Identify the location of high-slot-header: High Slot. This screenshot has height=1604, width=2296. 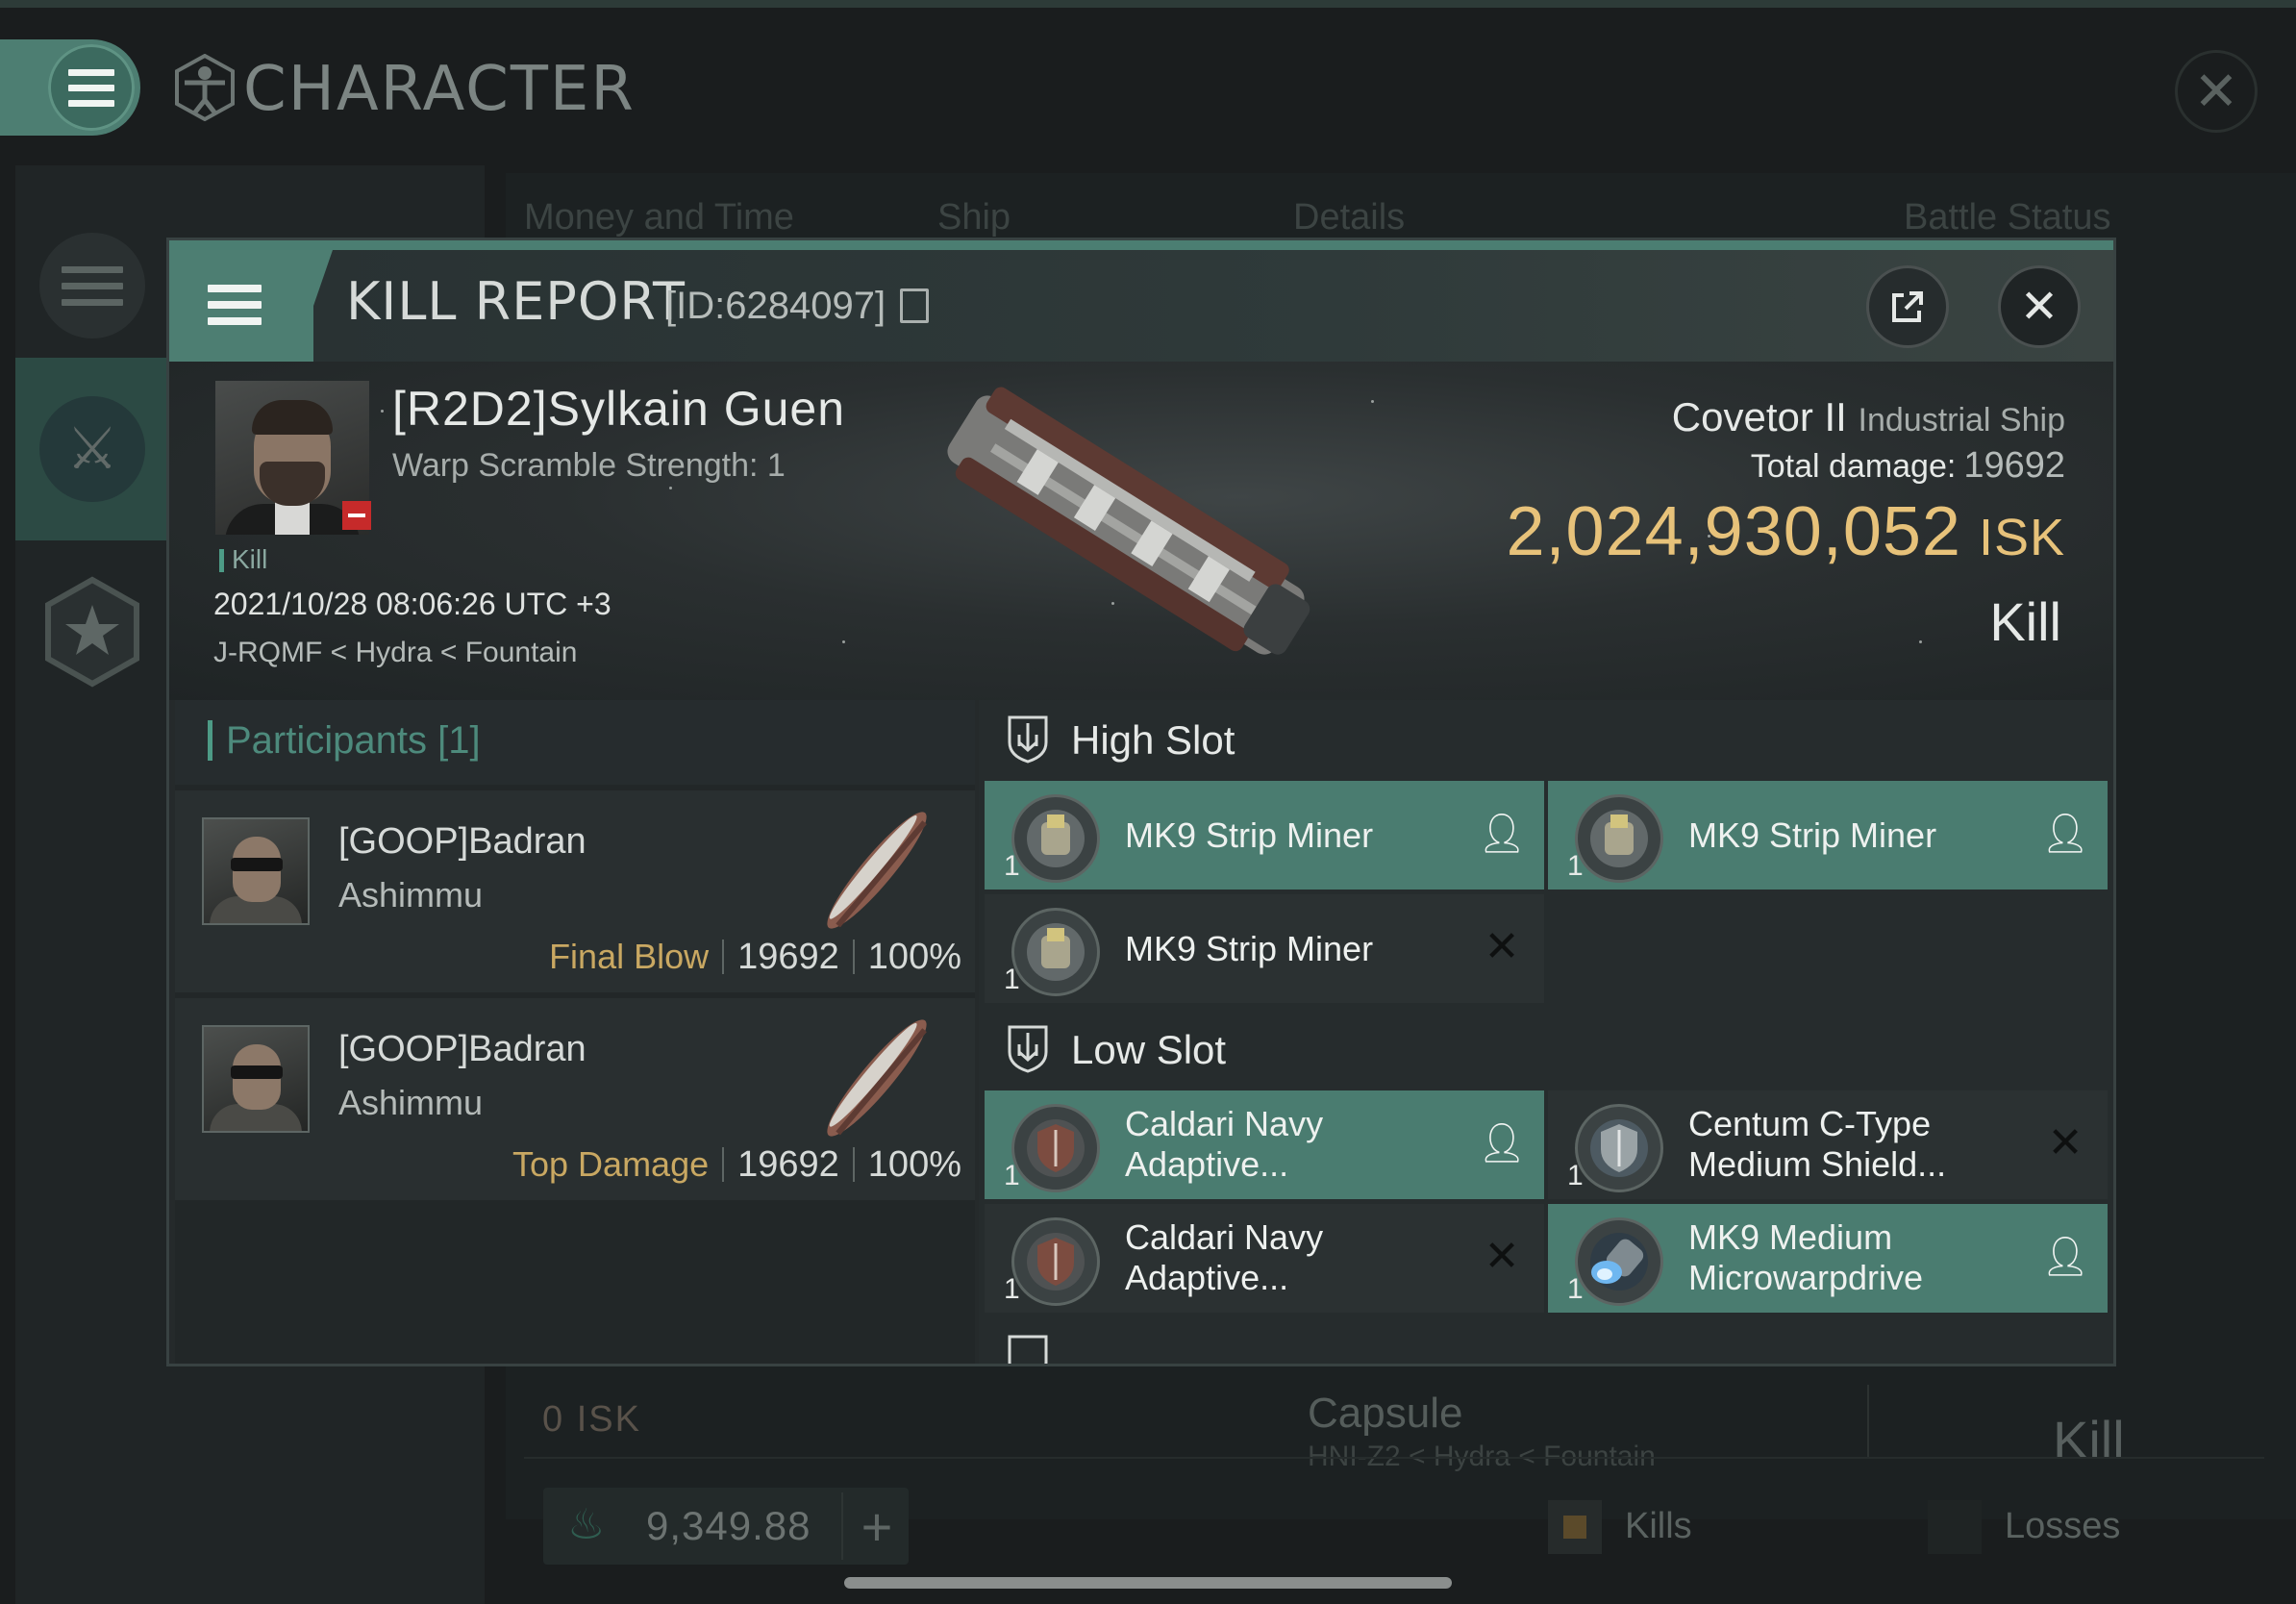
(1546, 738).